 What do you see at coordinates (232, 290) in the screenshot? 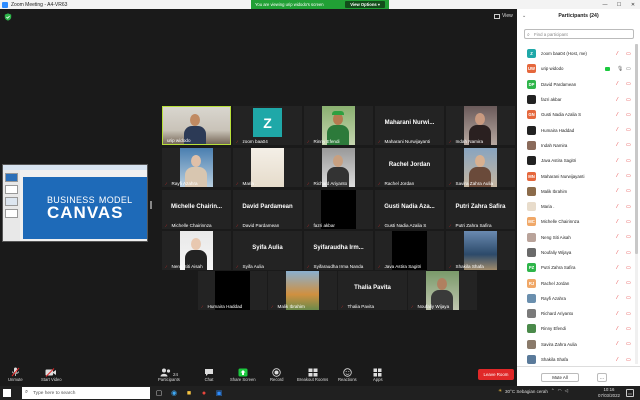
I see `video-tile: ⁄ Humaira Haddad` at bounding box center [232, 290].